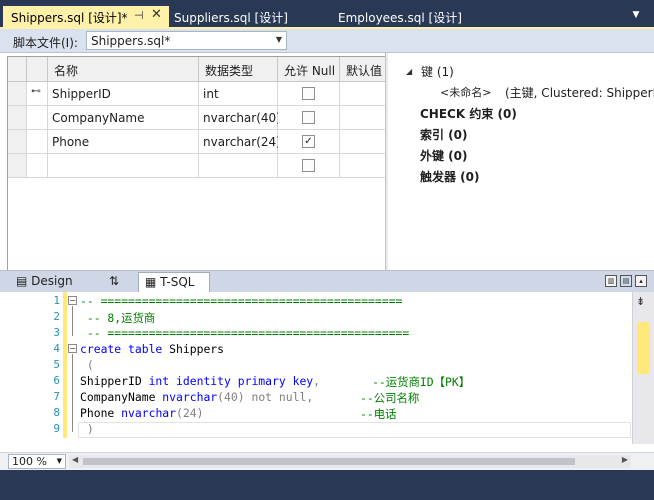 This screenshot has width=654, height=500. What do you see at coordinates (56, 428) in the screenshot?
I see `line-number: 9` at bounding box center [56, 428].